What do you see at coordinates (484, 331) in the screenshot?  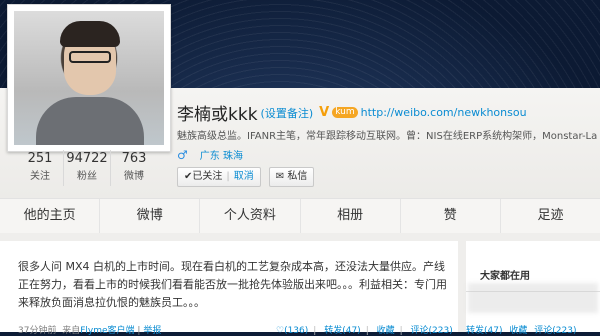 I see `sidebar-repost-button: 转发(47)` at bounding box center [484, 331].